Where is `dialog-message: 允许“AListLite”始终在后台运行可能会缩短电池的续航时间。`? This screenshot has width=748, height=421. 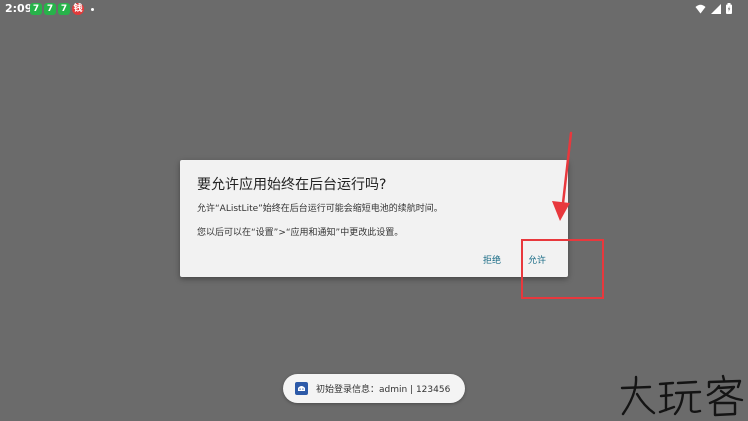
dialog-message: 允许“AListLite”始终在后台运行可能会缩短电池的续航时间。 is located at coordinates (320, 209).